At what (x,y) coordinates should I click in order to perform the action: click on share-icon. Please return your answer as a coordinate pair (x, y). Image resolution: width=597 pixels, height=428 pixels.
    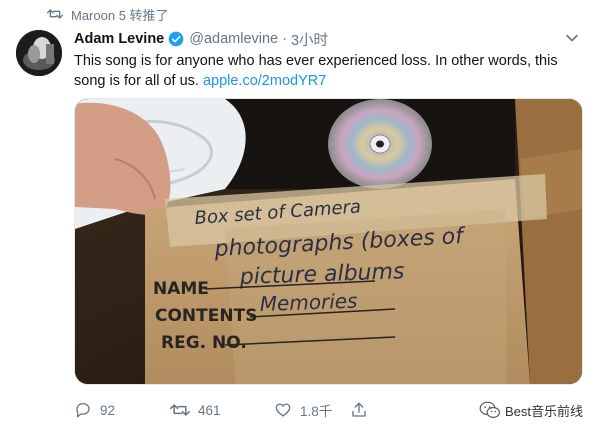
    Looking at the image, I should click on (359, 409).